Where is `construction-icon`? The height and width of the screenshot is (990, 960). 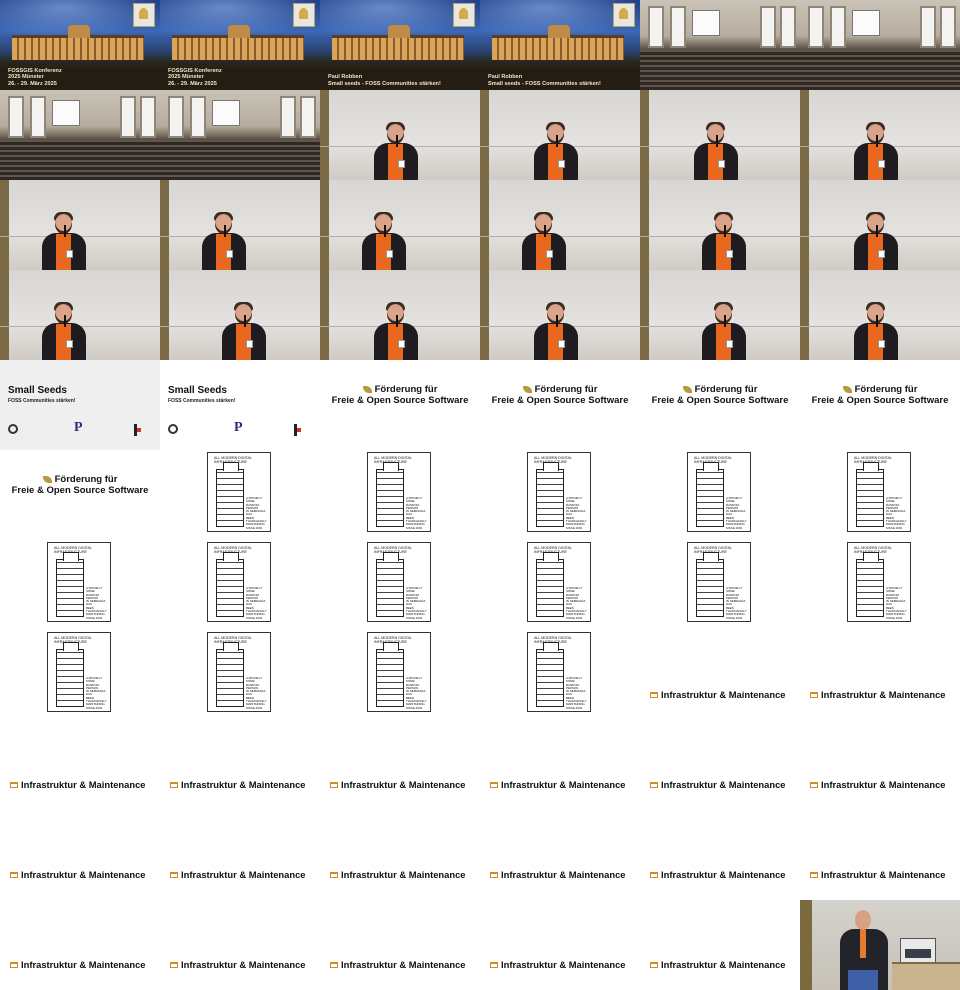
construction-icon is located at coordinates (174, 965).